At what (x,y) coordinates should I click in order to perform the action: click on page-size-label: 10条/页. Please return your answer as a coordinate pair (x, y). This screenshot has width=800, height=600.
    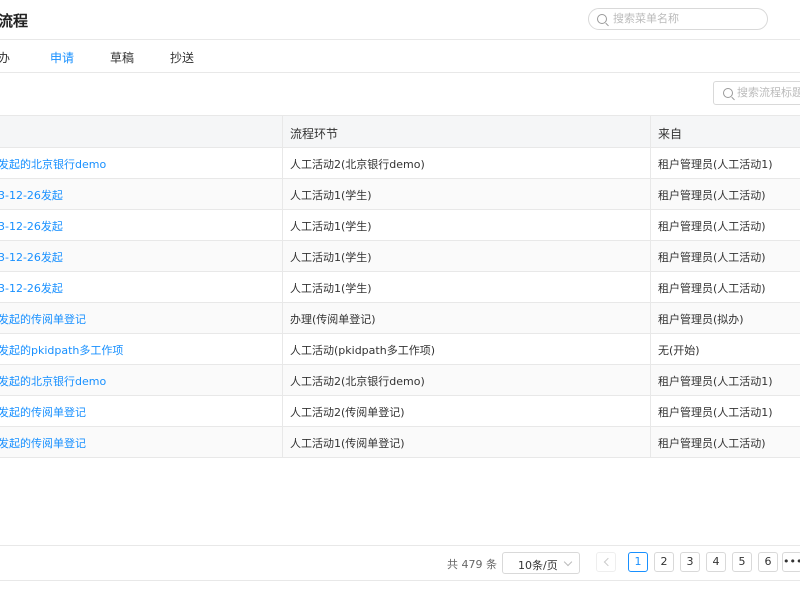
    Looking at the image, I should click on (538, 565).